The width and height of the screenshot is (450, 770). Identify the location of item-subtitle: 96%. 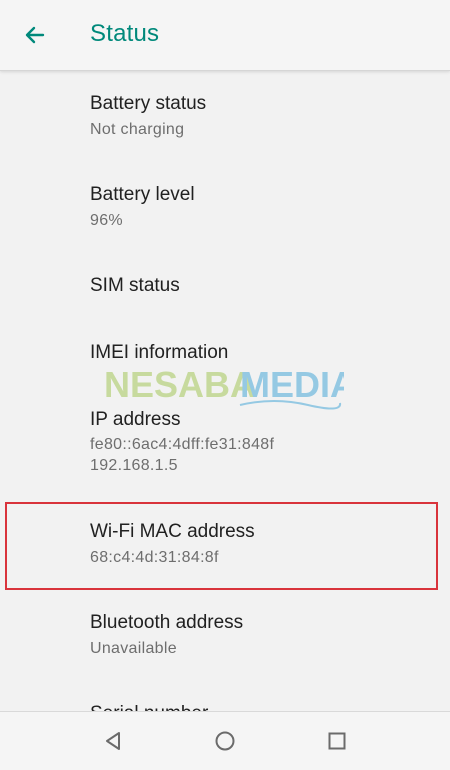
(106, 220).